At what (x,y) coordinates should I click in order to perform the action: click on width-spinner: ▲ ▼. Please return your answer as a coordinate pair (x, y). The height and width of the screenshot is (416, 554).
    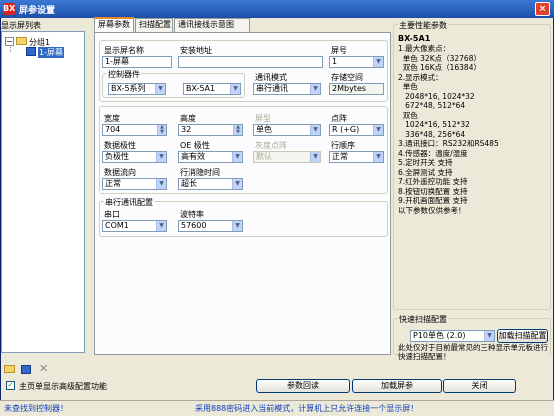
    Looking at the image, I should click on (161, 130).